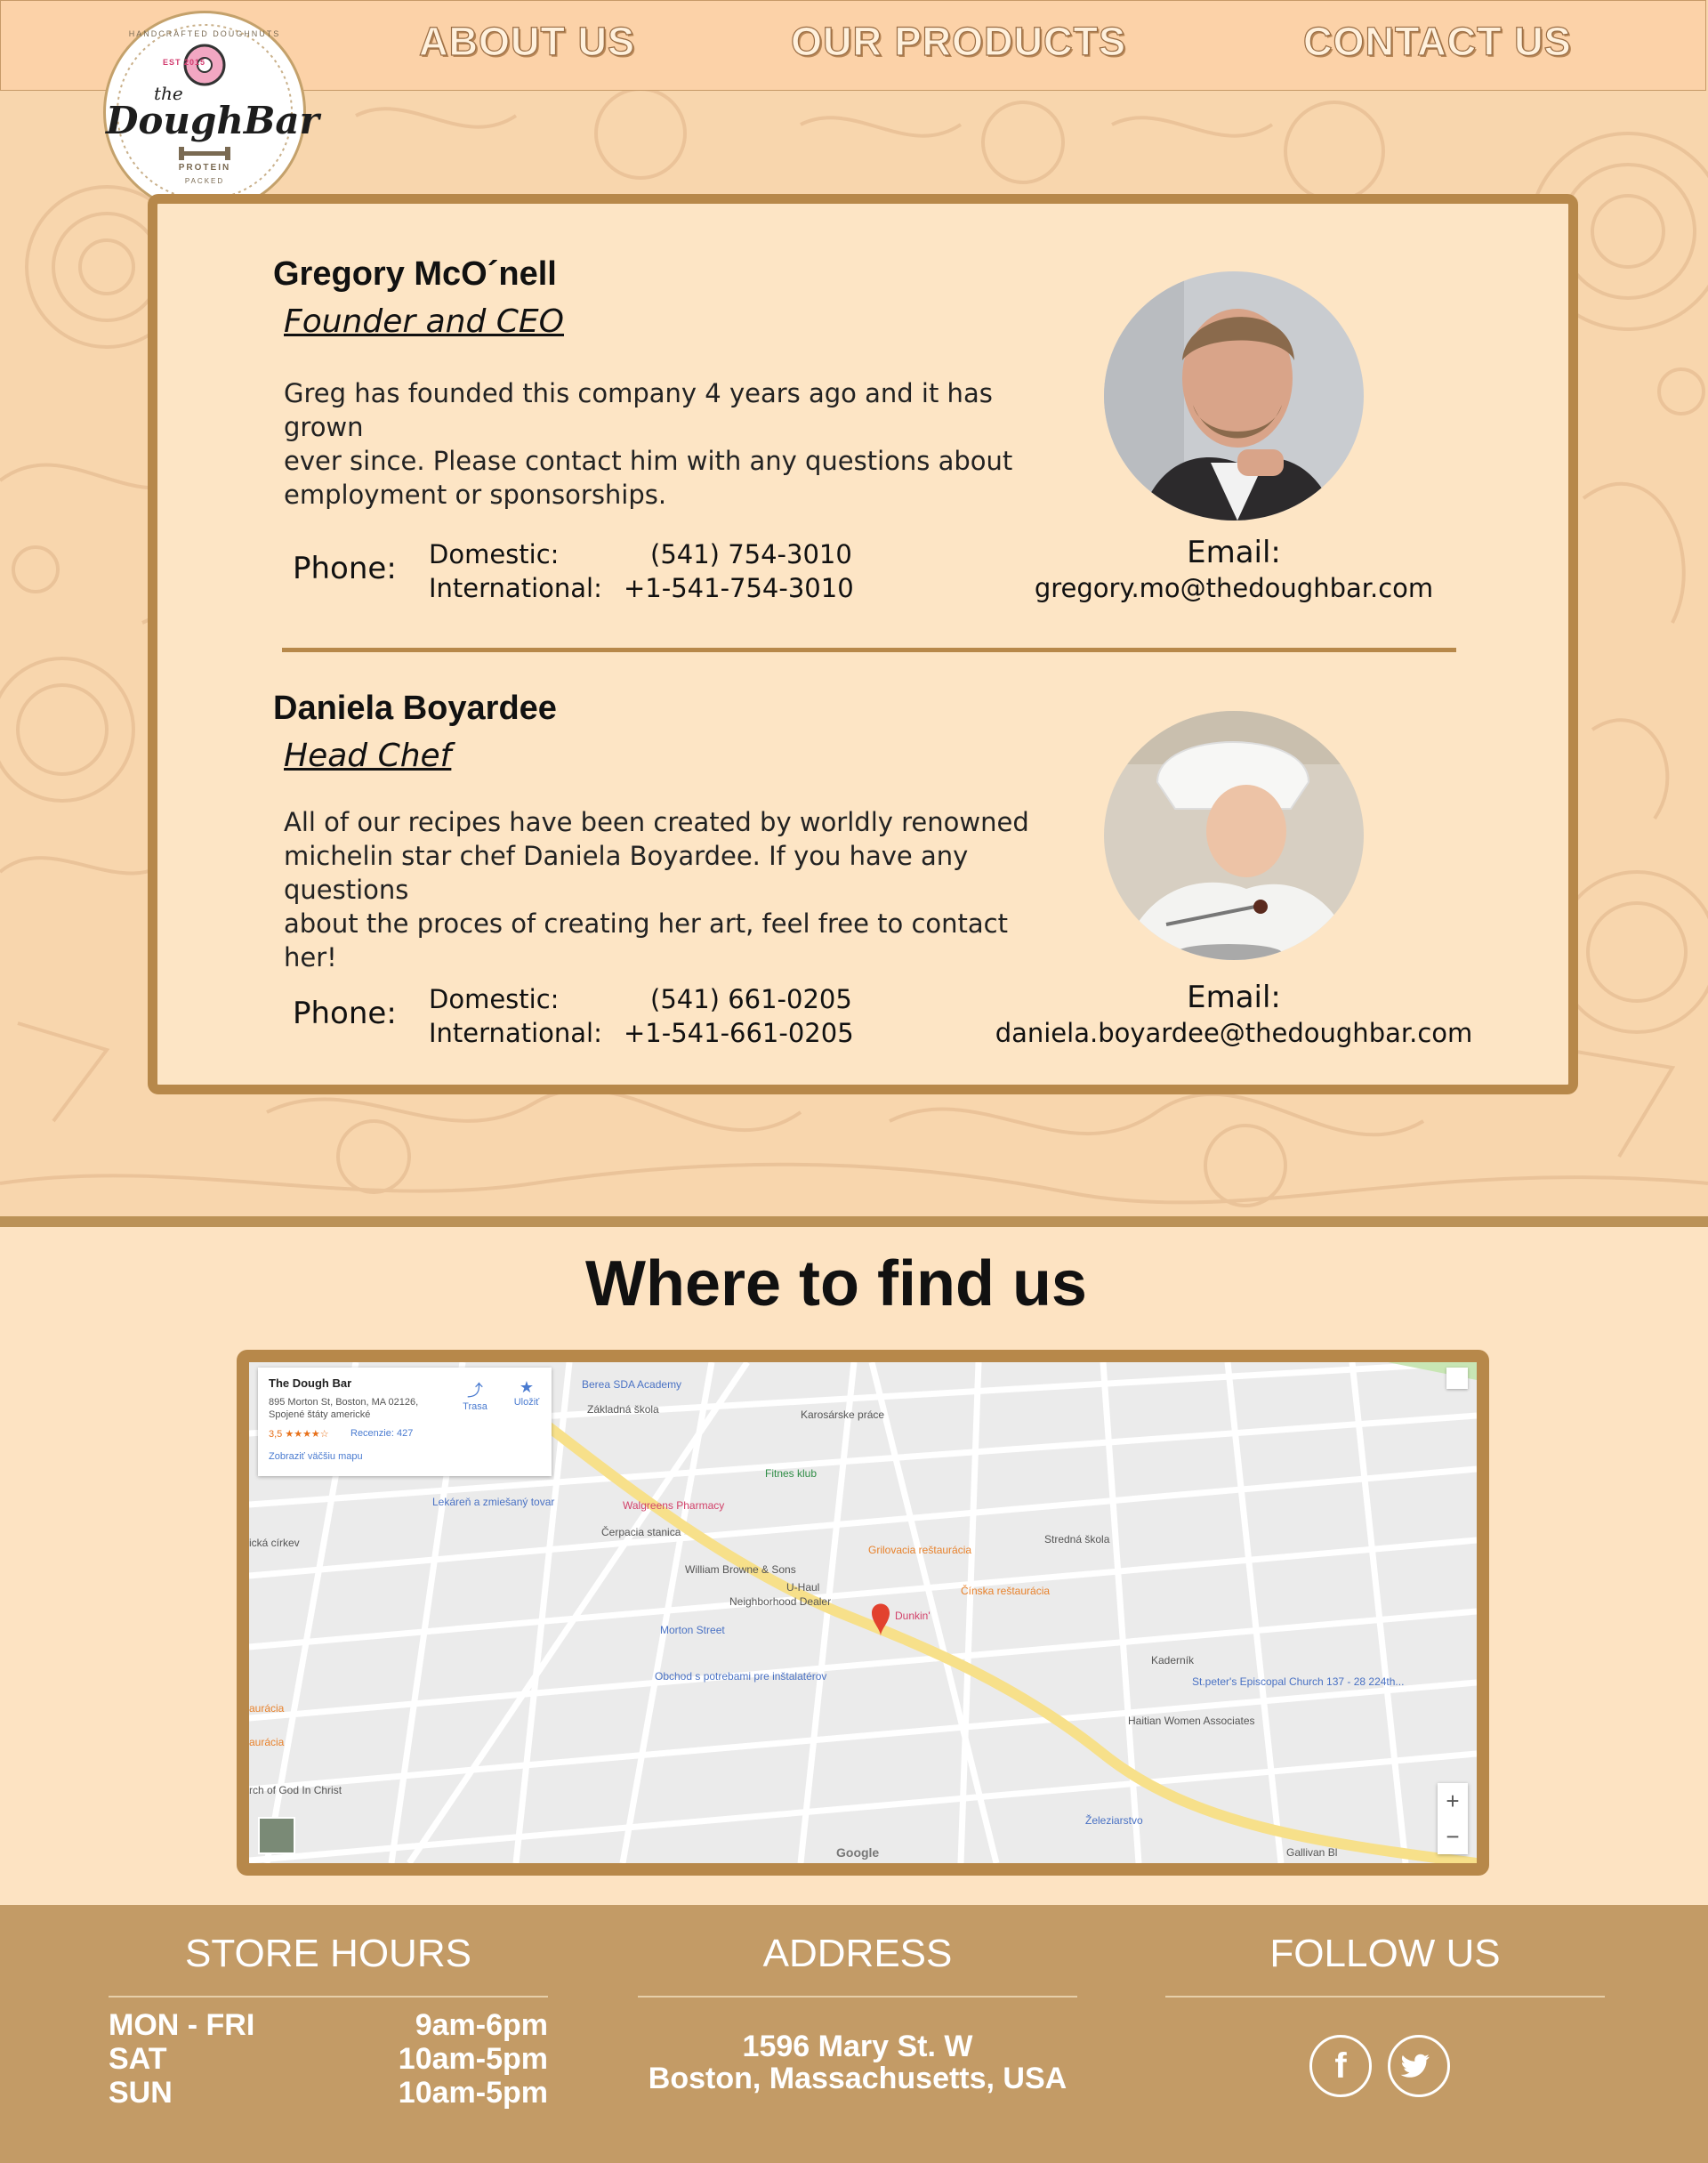 This screenshot has width=1708, height=2163. What do you see at coordinates (316, 1456) in the screenshot?
I see `view-larger-map-link: Zobraziť väčšiu mapu` at bounding box center [316, 1456].